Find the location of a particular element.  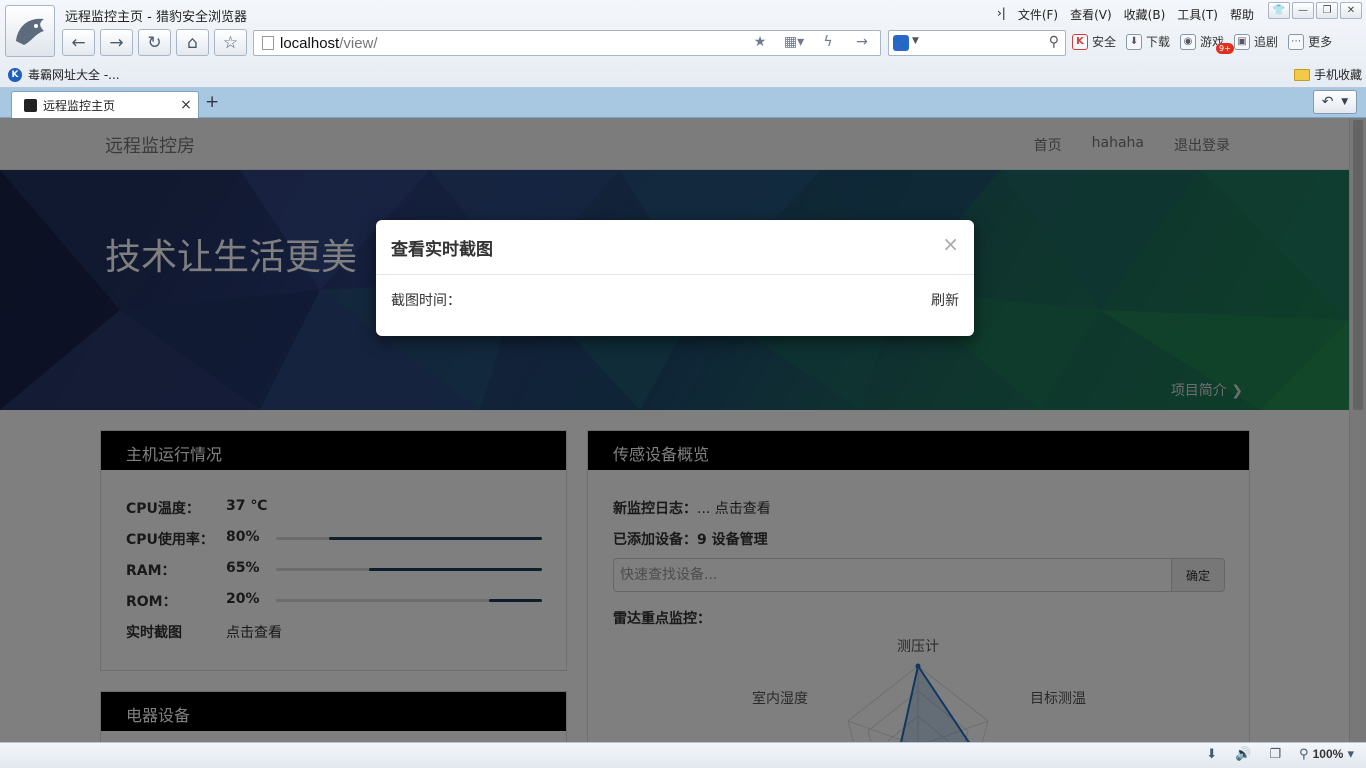

home-icon: ⌂ is located at coordinates (192, 42).